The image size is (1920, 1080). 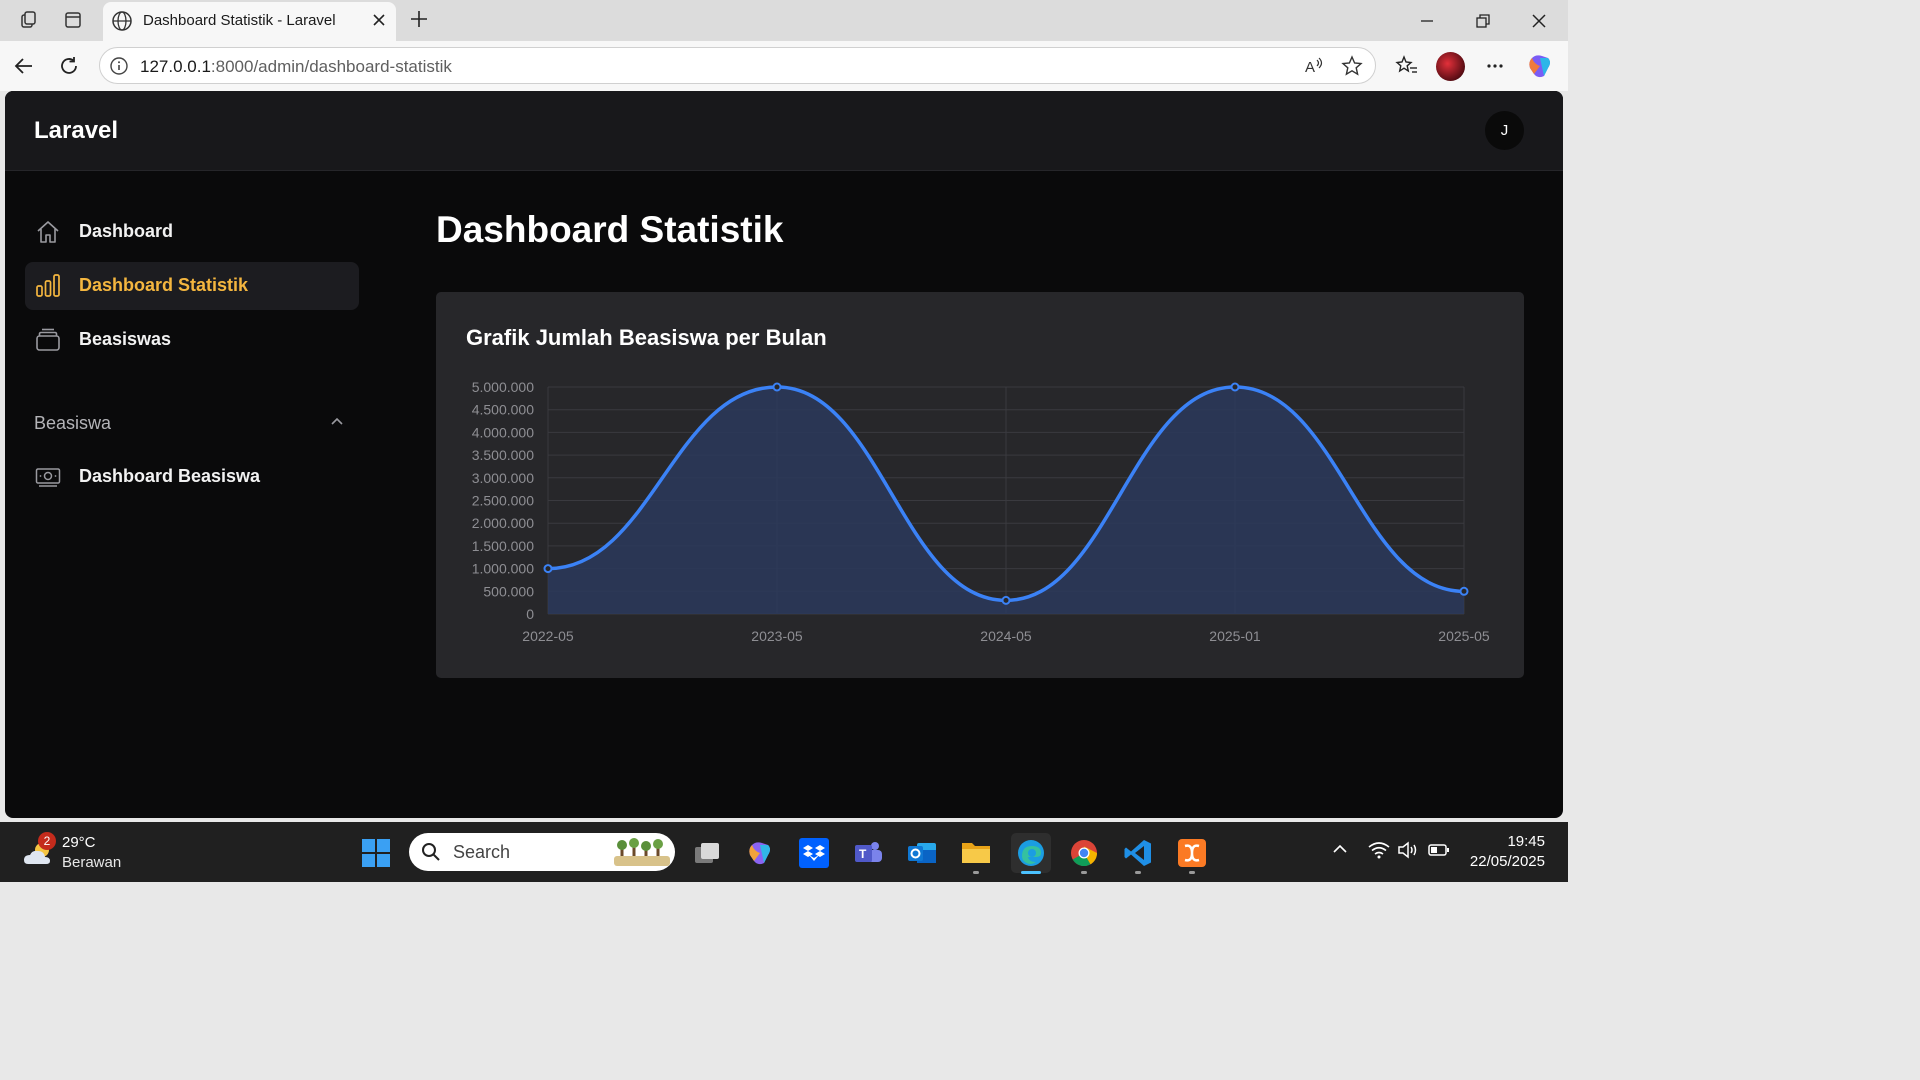 I want to click on clock-time: 19:45, so click(x=1526, y=841).